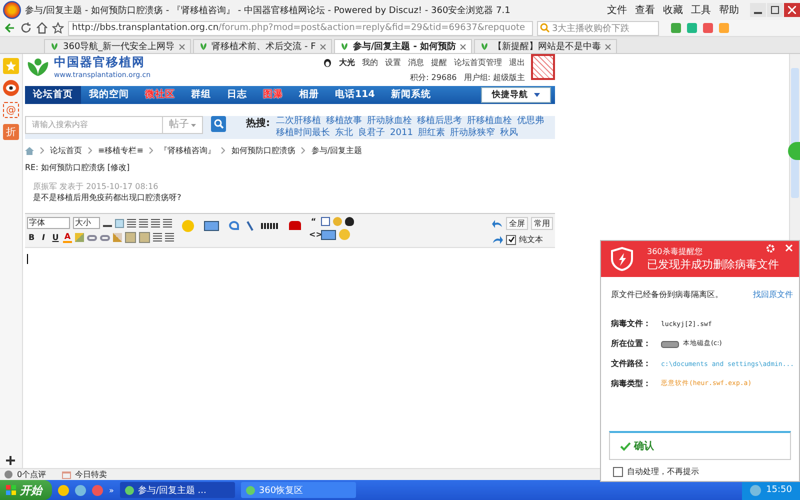  What do you see at coordinates (439, 62) in the screenshot?
I see `user-menu-link: 提醒` at bounding box center [439, 62].